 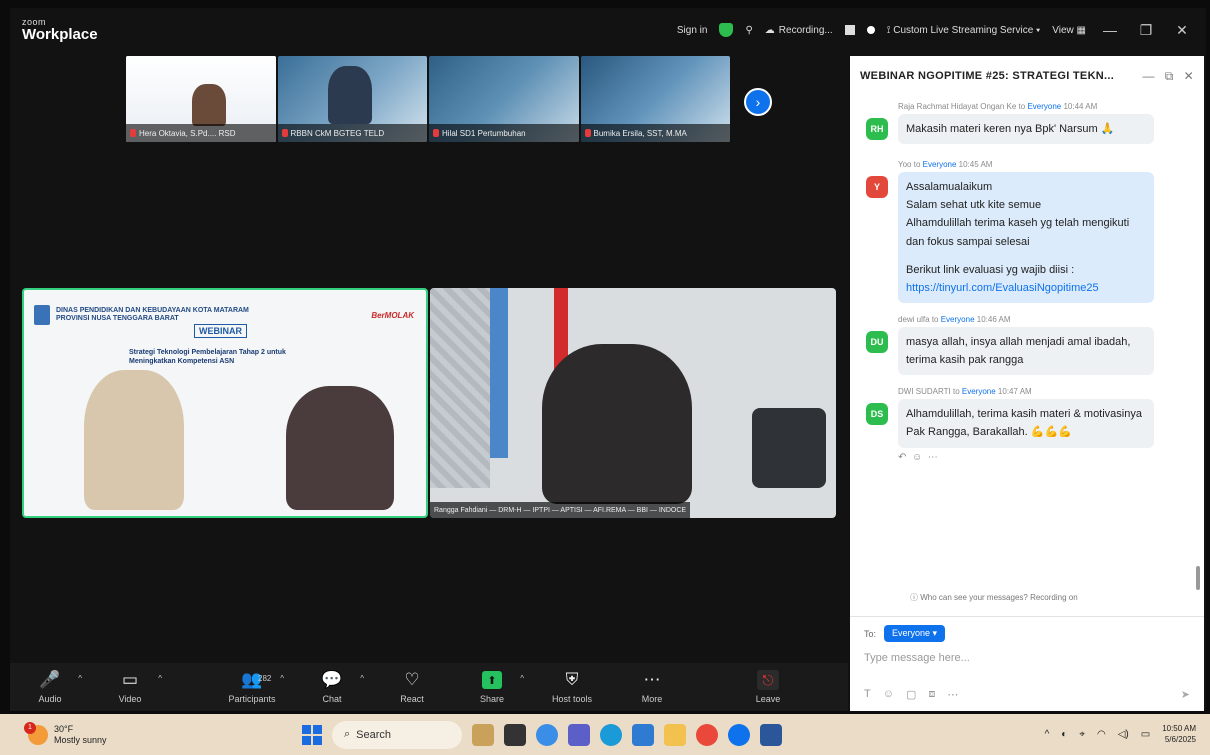 What do you see at coordinates (1146, 30) in the screenshot?
I see `maximize-button: ❐` at bounding box center [1146, 30].